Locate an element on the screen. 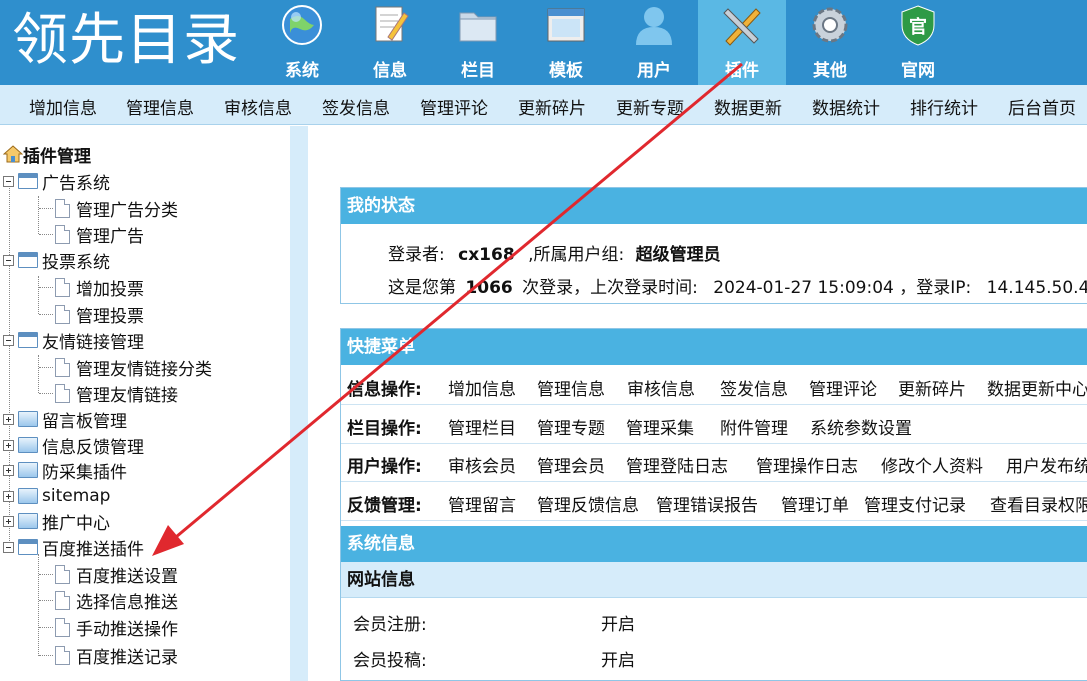  tree-group-promotion: 推广中心 is located at coordinates (56, 521).